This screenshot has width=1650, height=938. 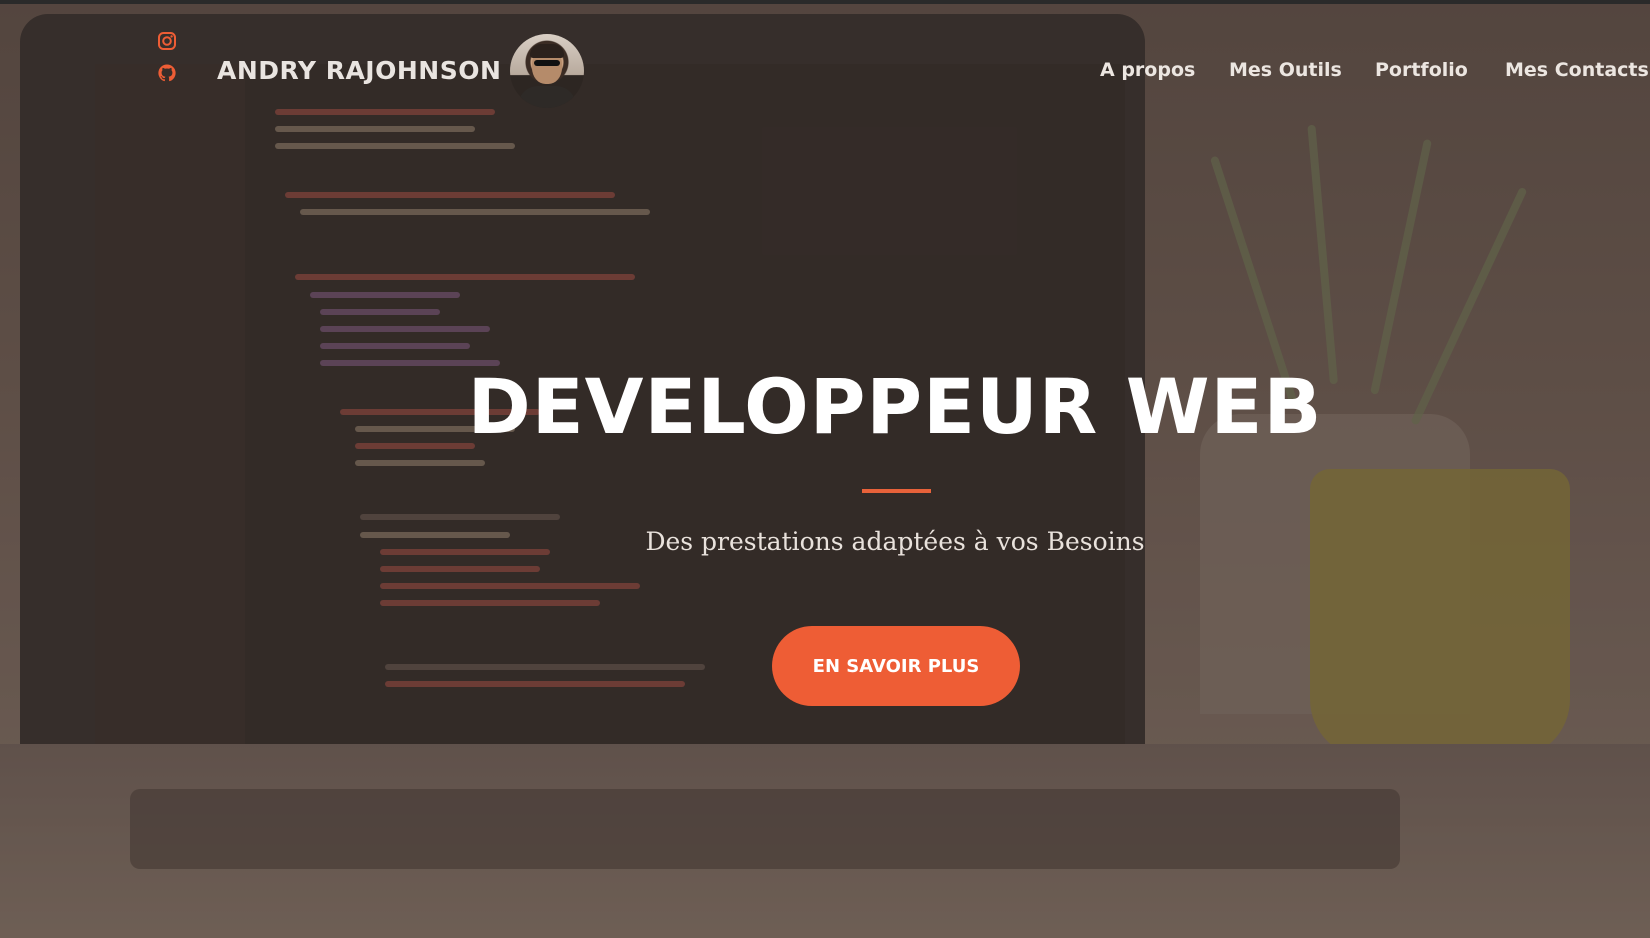 What do you see at coordinates (167, 73) in the screenshot?
I see `github-icon` at bounding box center [167, 73].